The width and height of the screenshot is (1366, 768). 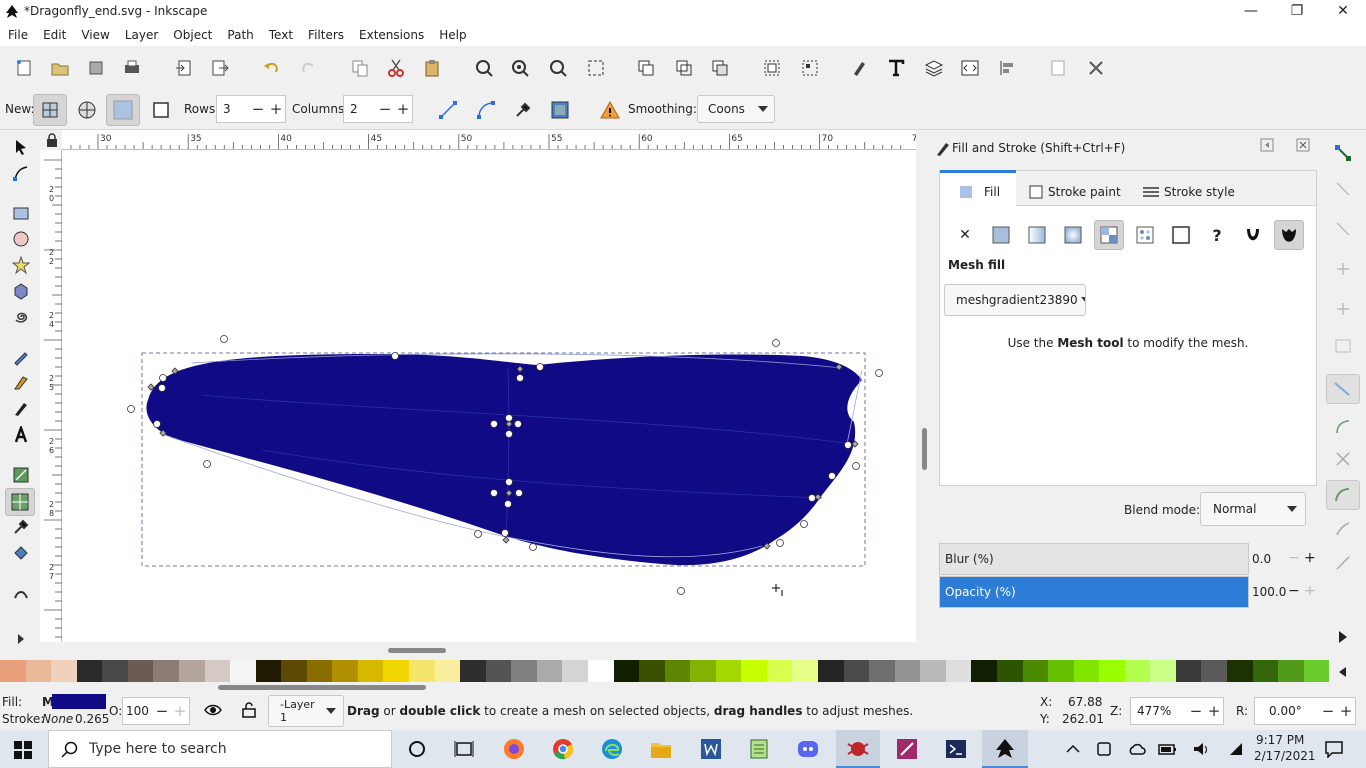 What do you see at coordinates (132, 68) in the screenshot?
I see `print-icon` at bounding box center [132, 68].